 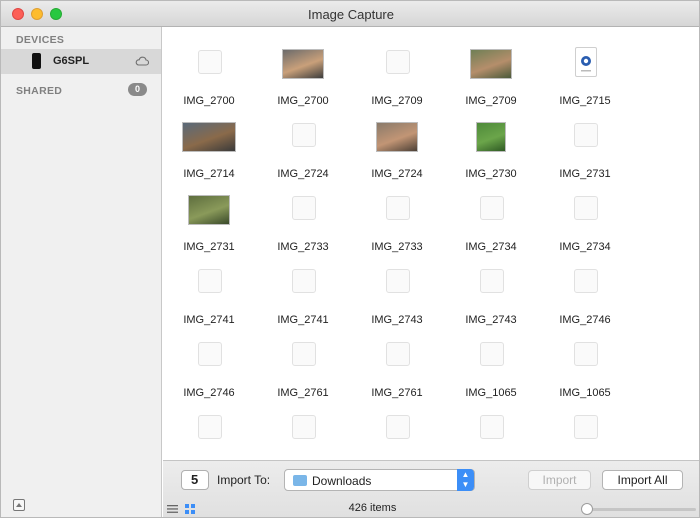 What do you see at coordinates (587, 509) in the screenshot?
I see `slider-knob` at bounding box center [587, 509].